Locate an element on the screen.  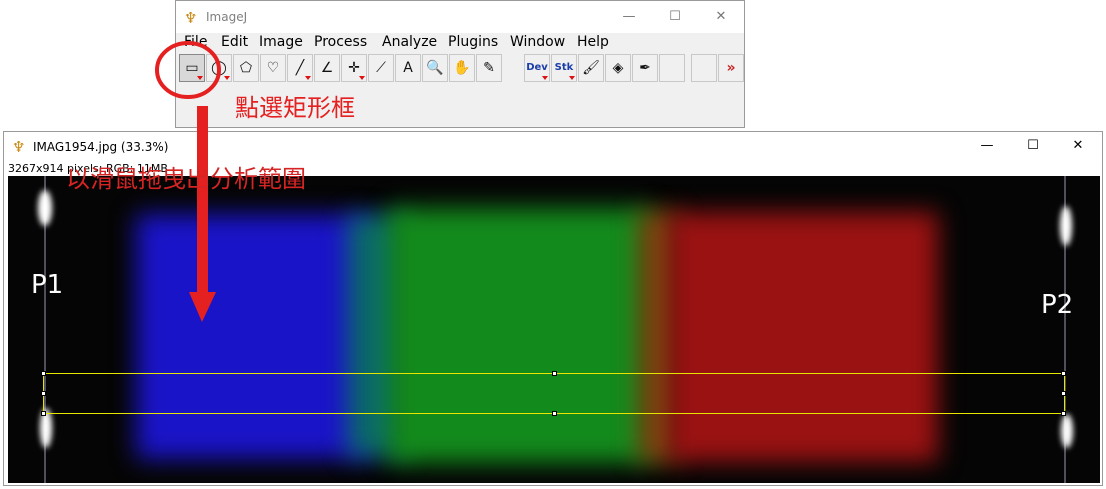
window-title: ImageJ is located at coordinates (227, 17).